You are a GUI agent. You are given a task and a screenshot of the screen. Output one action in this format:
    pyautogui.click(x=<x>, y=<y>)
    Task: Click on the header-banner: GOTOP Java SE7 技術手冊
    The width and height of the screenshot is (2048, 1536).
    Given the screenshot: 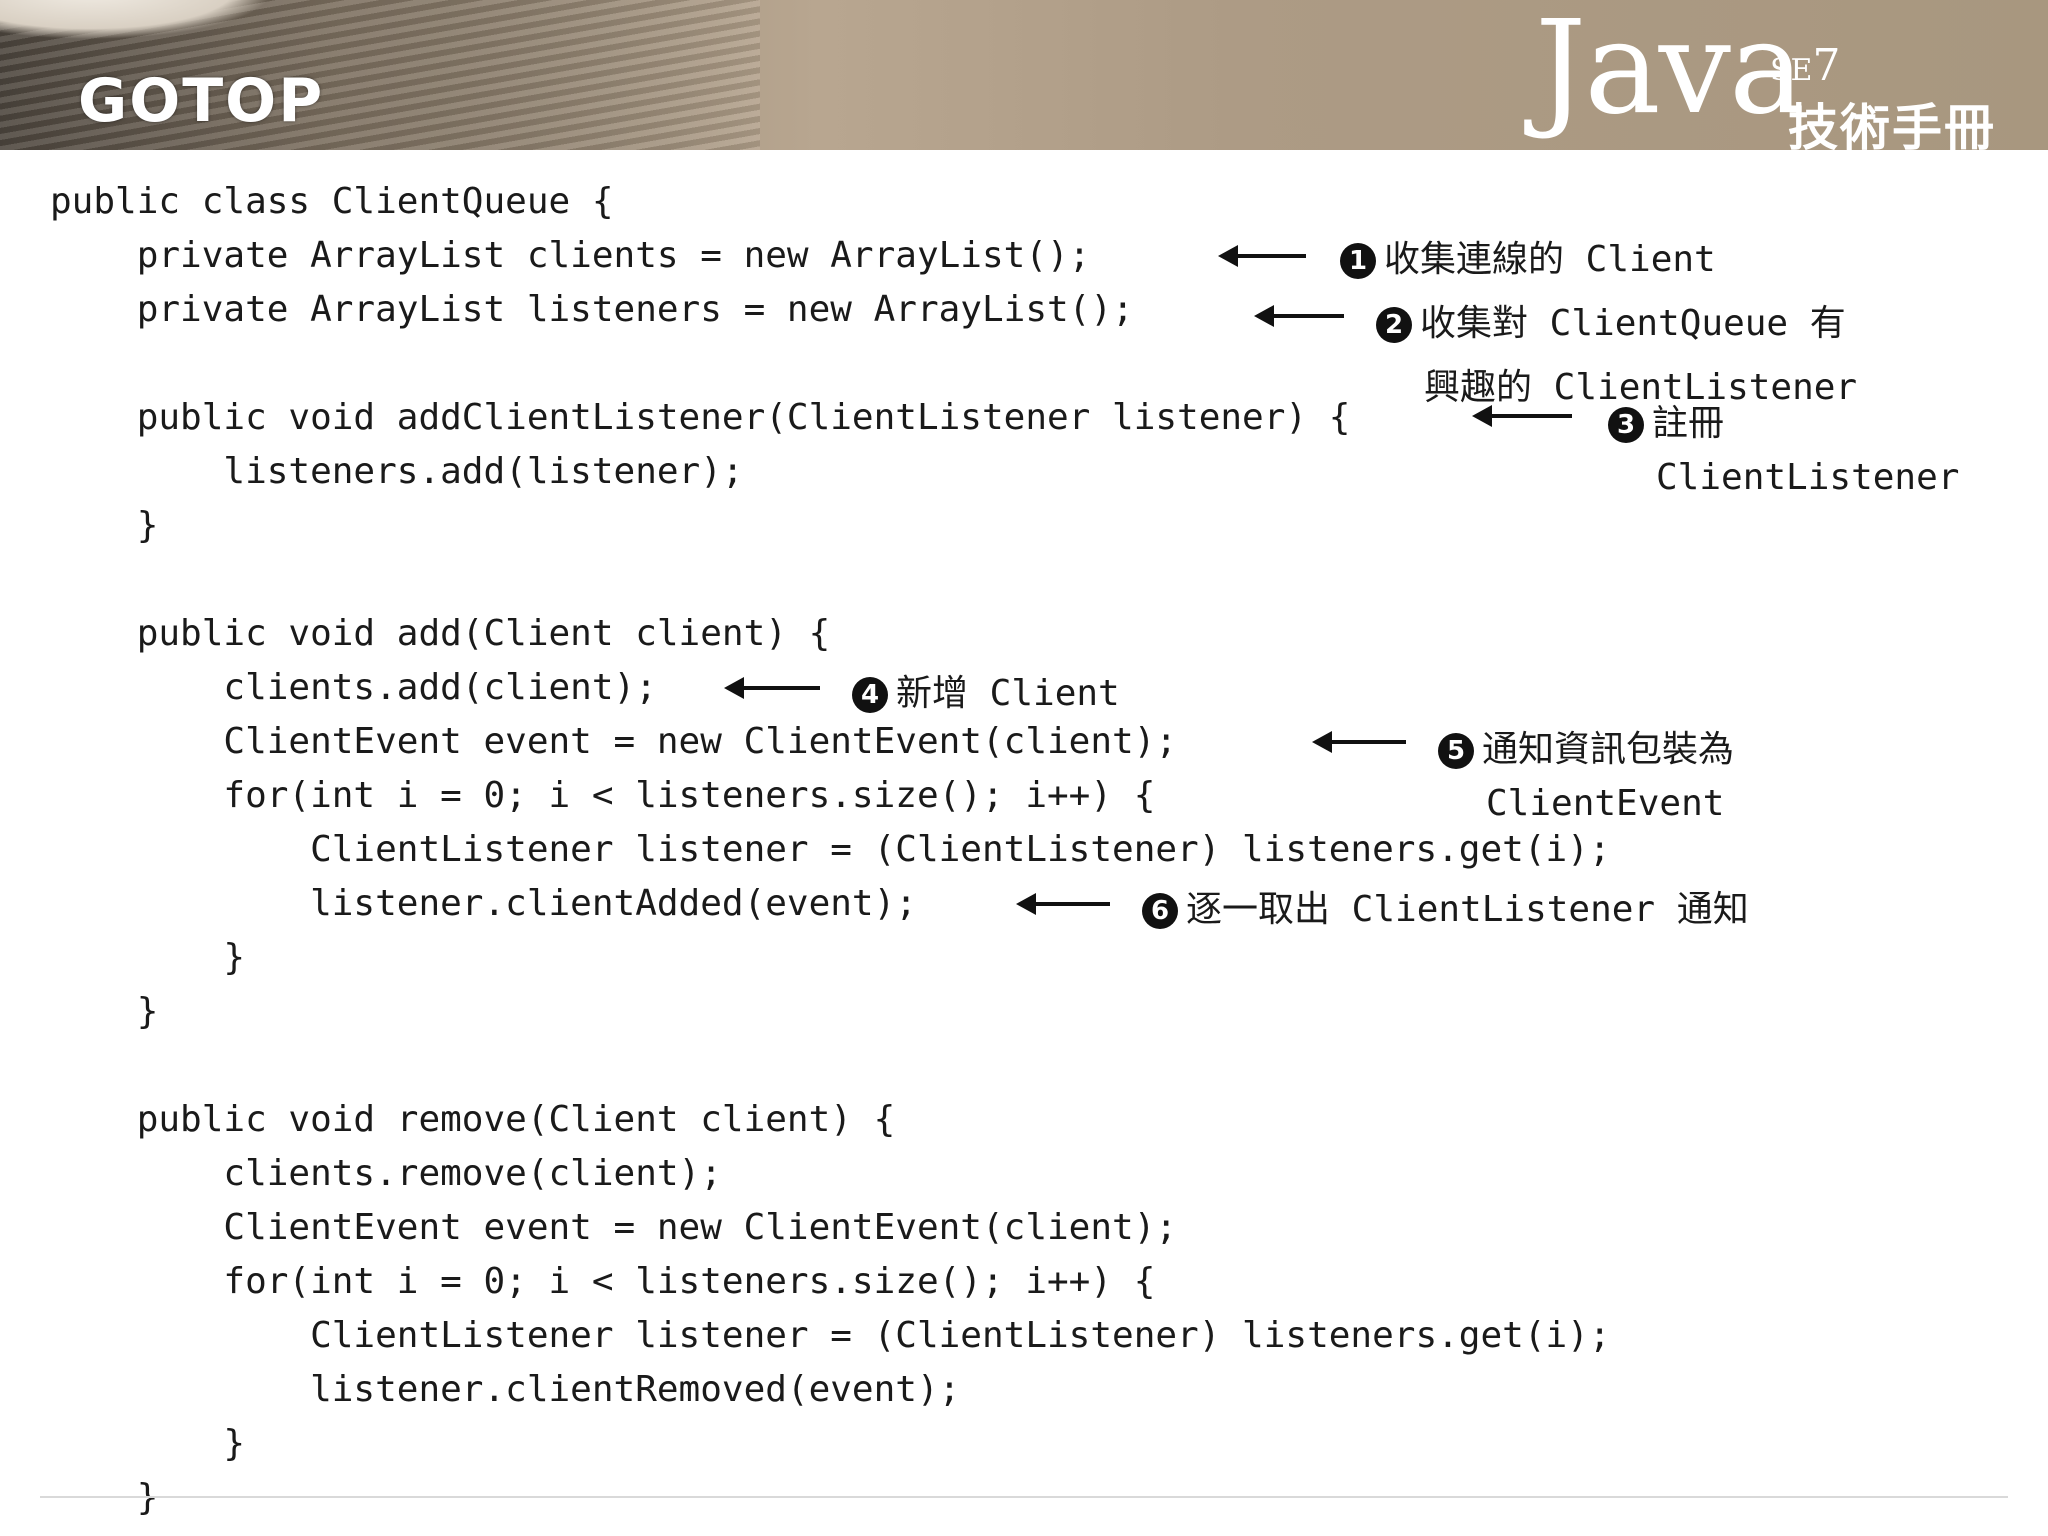 What is the action you would take?
    pyautogui.click(x=1024, y=75)
    